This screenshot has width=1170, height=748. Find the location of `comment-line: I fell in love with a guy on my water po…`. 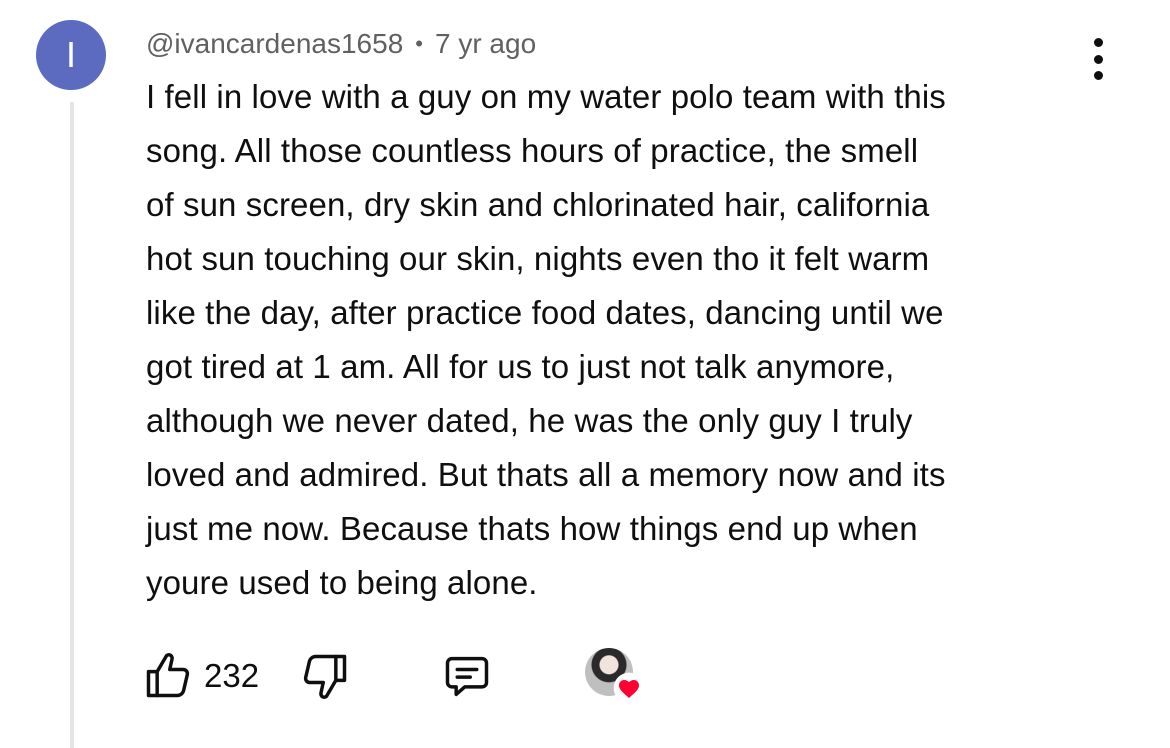

comment-line: I fell in love with a guy on my water po… is located at coordinates (546, 96).